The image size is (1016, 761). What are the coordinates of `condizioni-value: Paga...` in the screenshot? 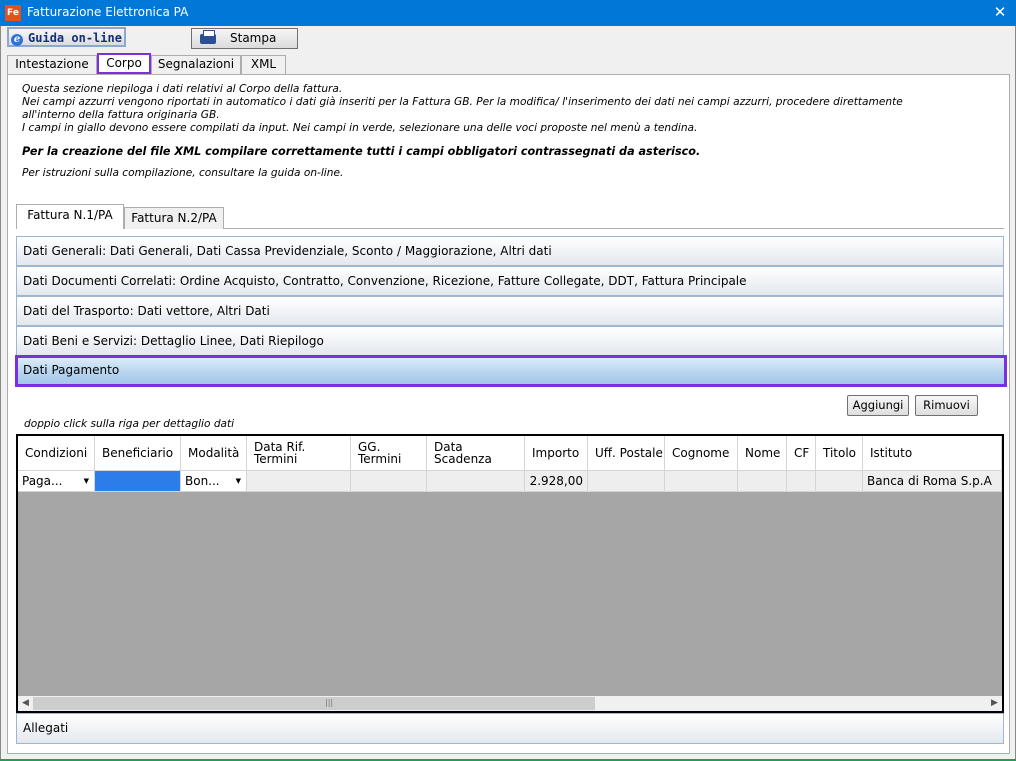 It's located at (42, 481).